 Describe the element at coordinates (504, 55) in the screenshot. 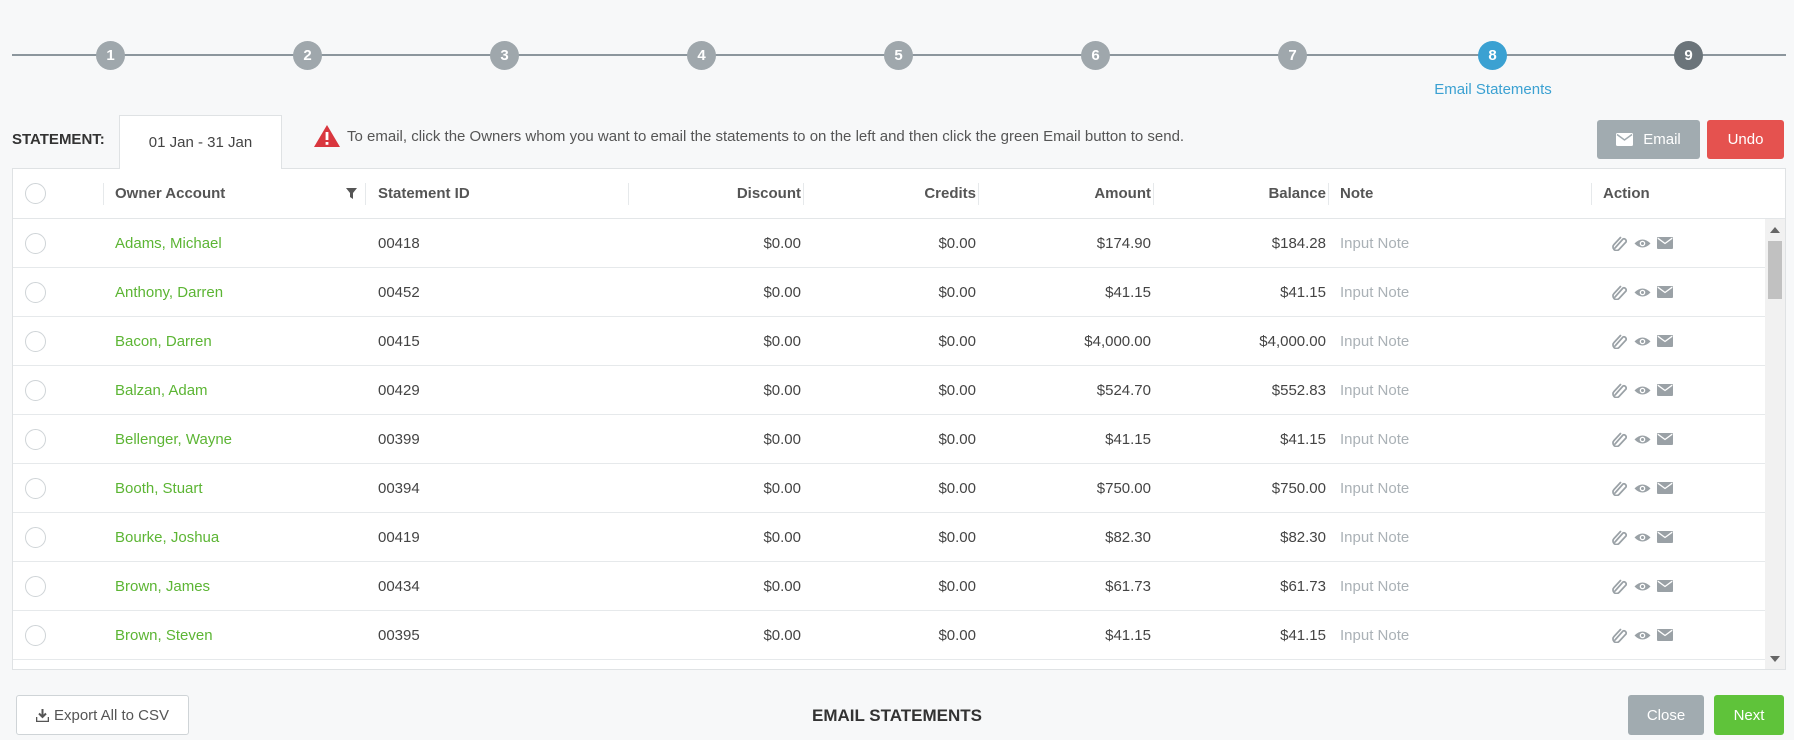

I see `step-3: 3` at that location.